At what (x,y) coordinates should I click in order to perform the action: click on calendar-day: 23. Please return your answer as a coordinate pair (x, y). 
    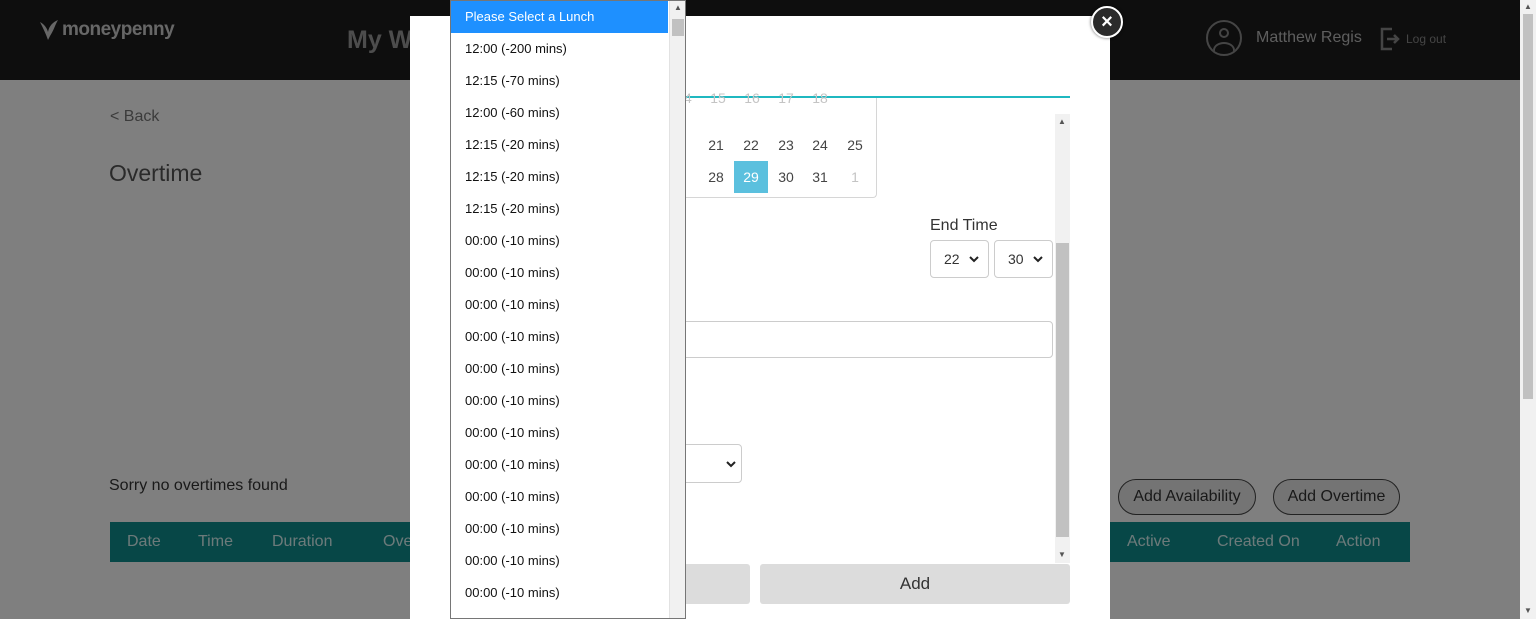
    Looking at the image, I should click on (786, 145).